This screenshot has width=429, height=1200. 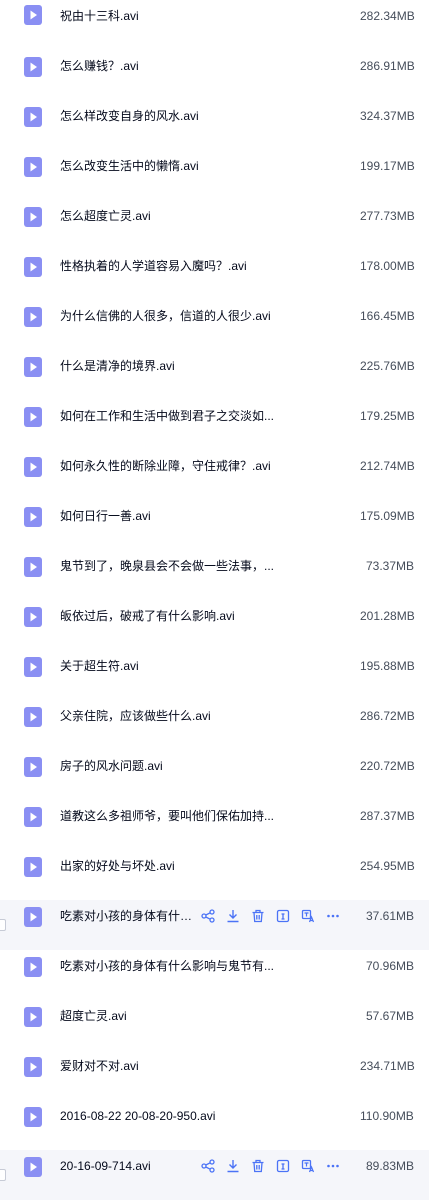 I want to click on file-size: 324.37MB, so click(x=387, y=116).